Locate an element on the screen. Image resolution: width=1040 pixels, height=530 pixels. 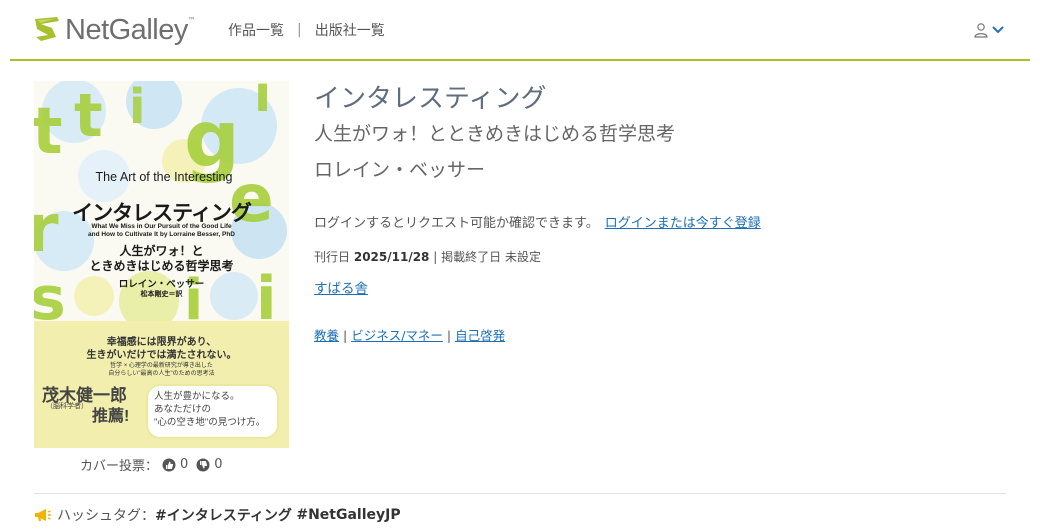
megaphone-icon is located at coordinates (43, 515).